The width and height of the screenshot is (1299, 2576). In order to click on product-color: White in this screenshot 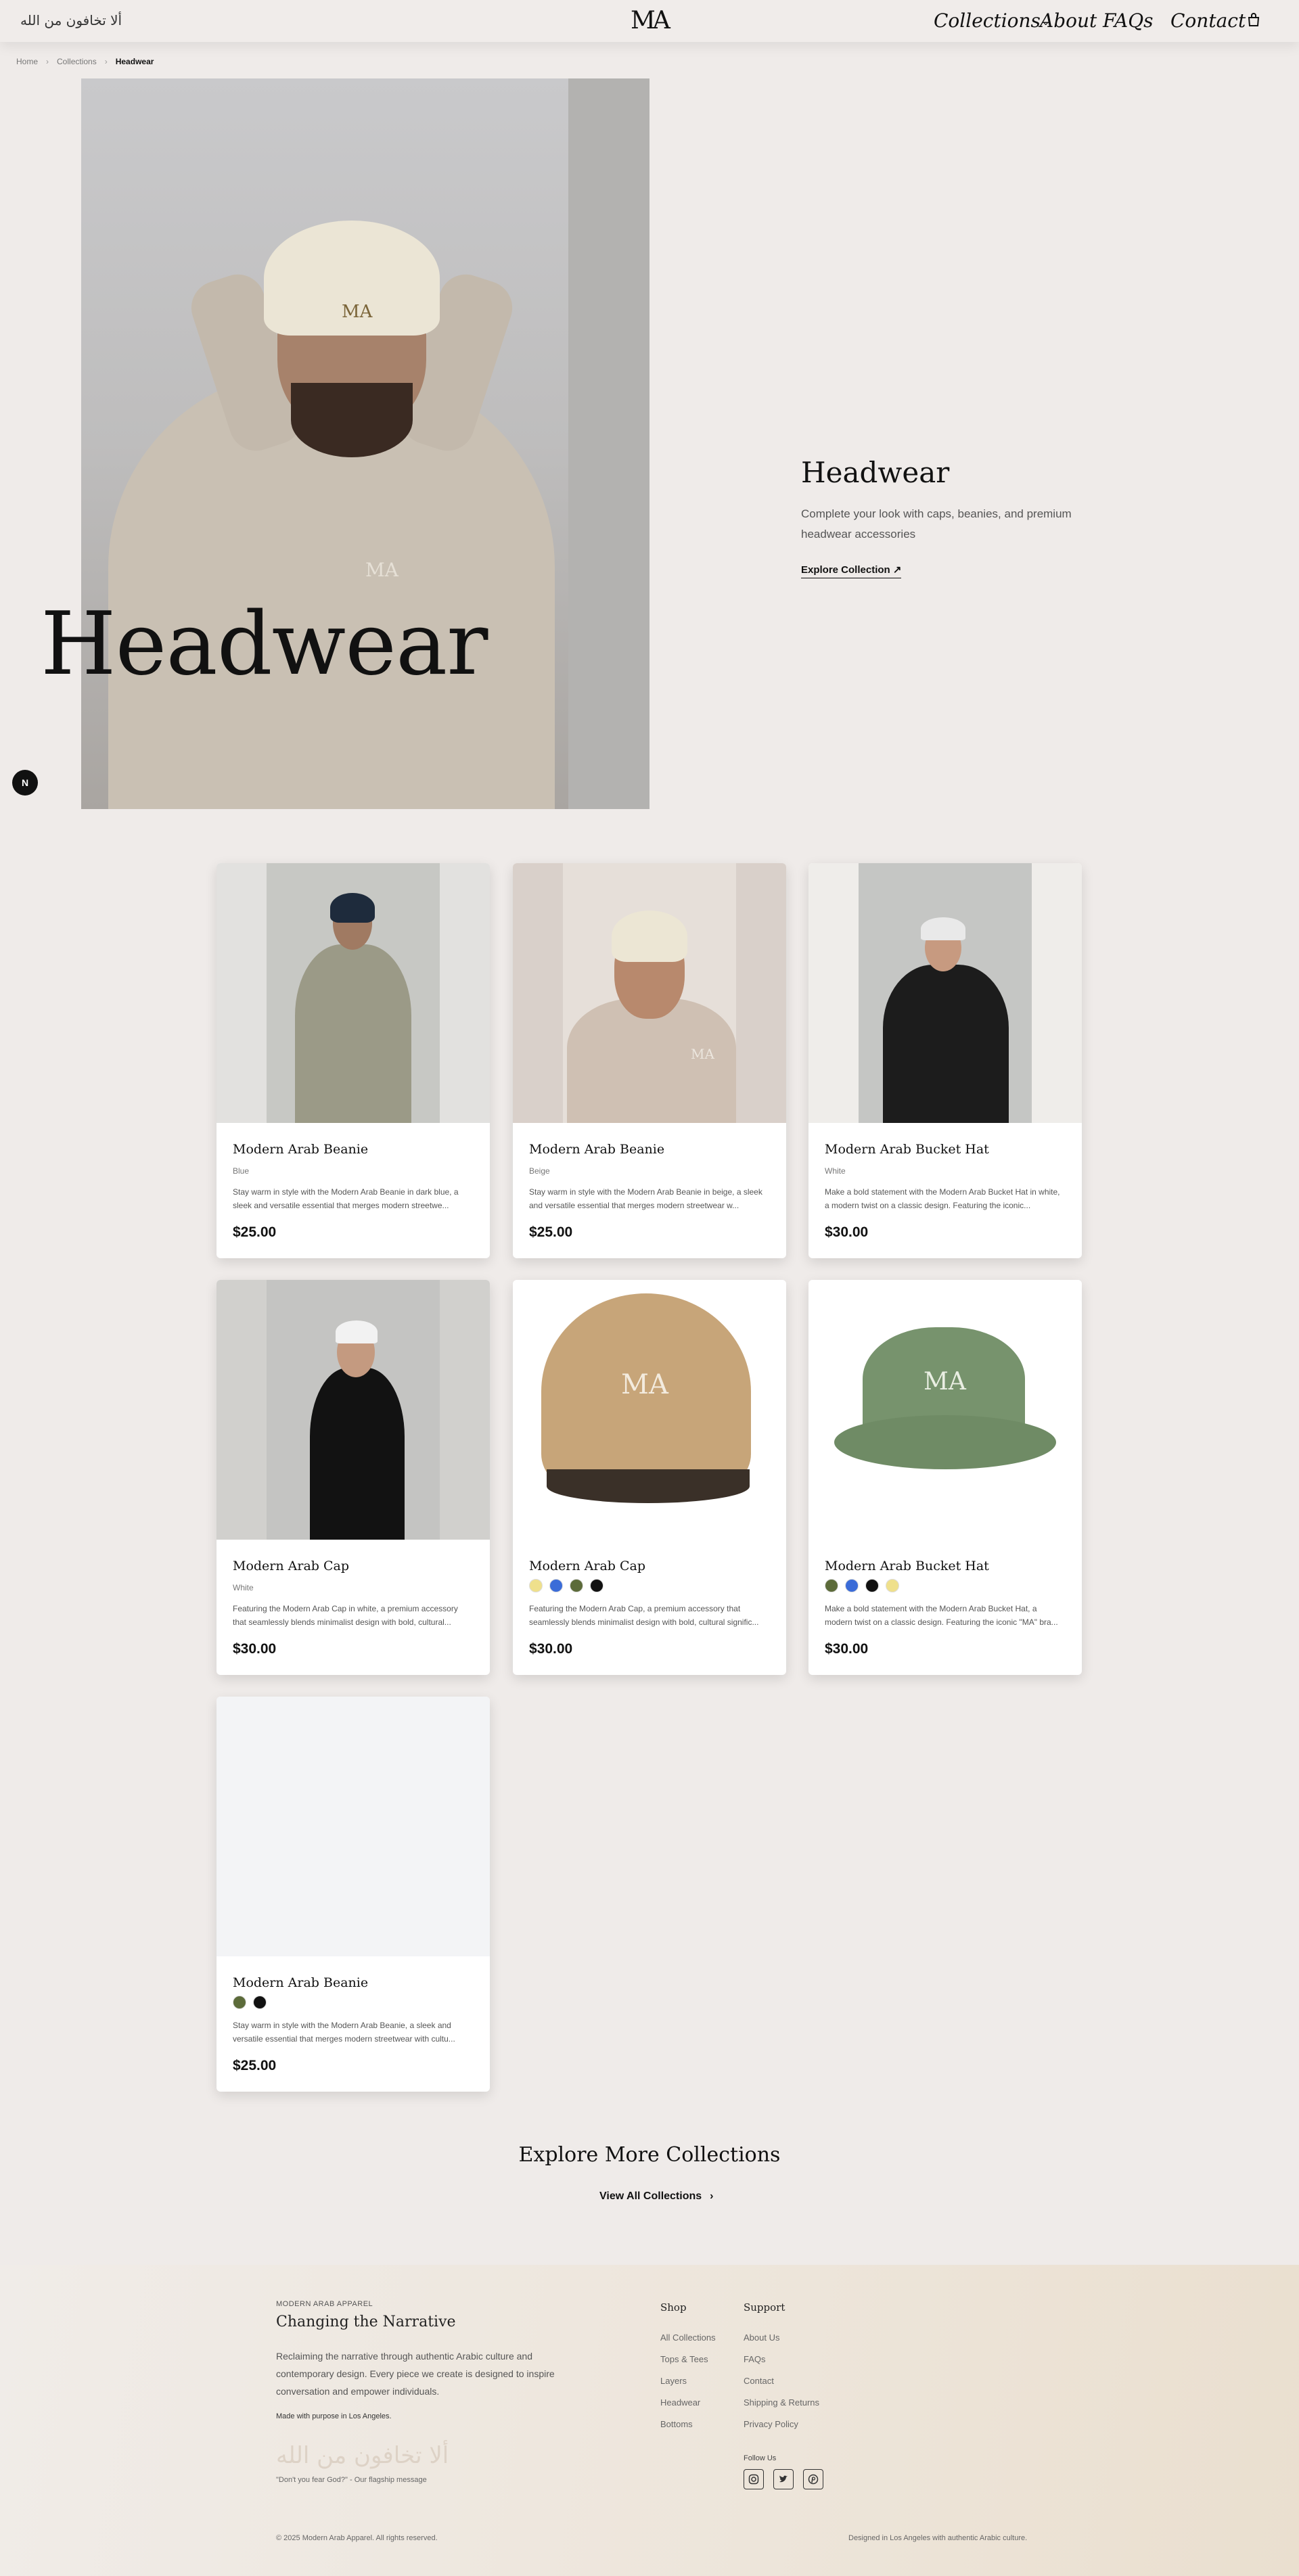, I will do `click(835, 1171)`.